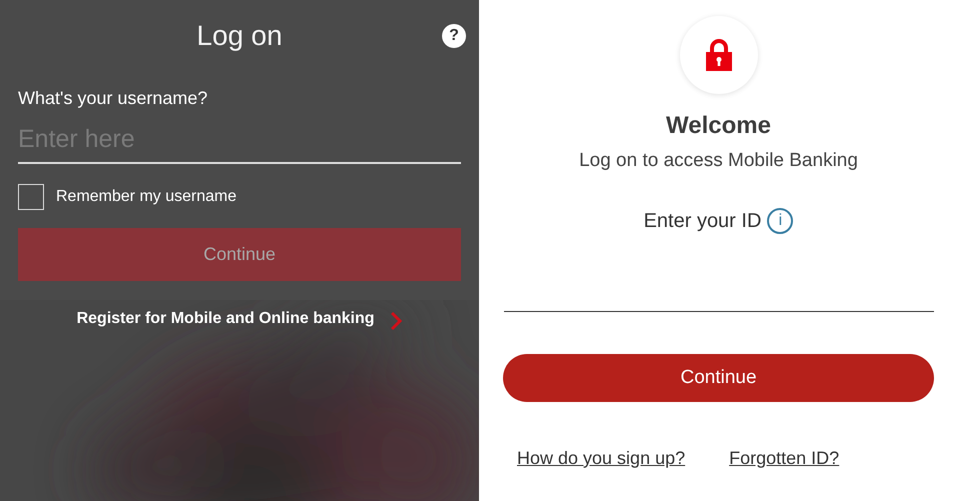  I want to click on continue-button: Continue, so click(718, 378).